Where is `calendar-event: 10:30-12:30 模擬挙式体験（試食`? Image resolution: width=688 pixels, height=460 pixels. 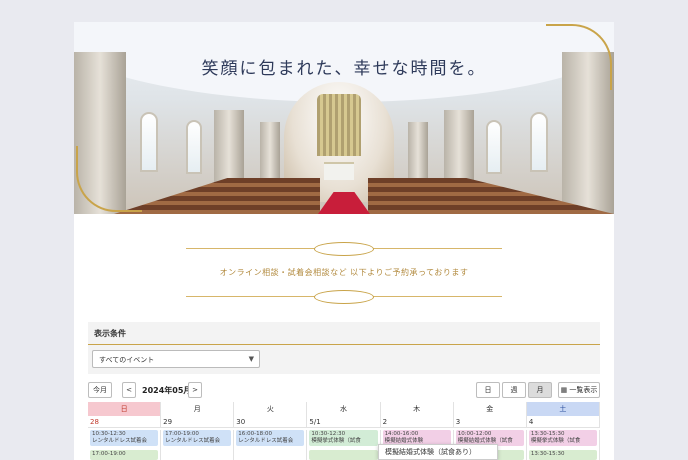
calendar-event: 10:30-12:30 模擬挙式体験（試食 is located at coordinates (343, 438).